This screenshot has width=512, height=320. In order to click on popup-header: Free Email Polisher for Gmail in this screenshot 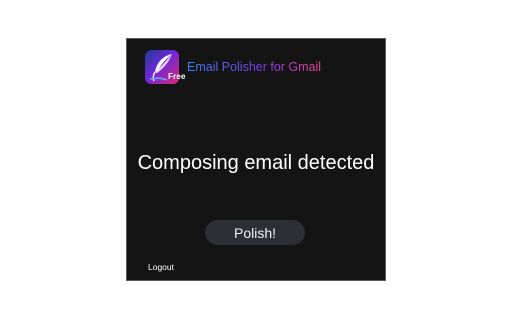, I will do `click(233, 67)`.